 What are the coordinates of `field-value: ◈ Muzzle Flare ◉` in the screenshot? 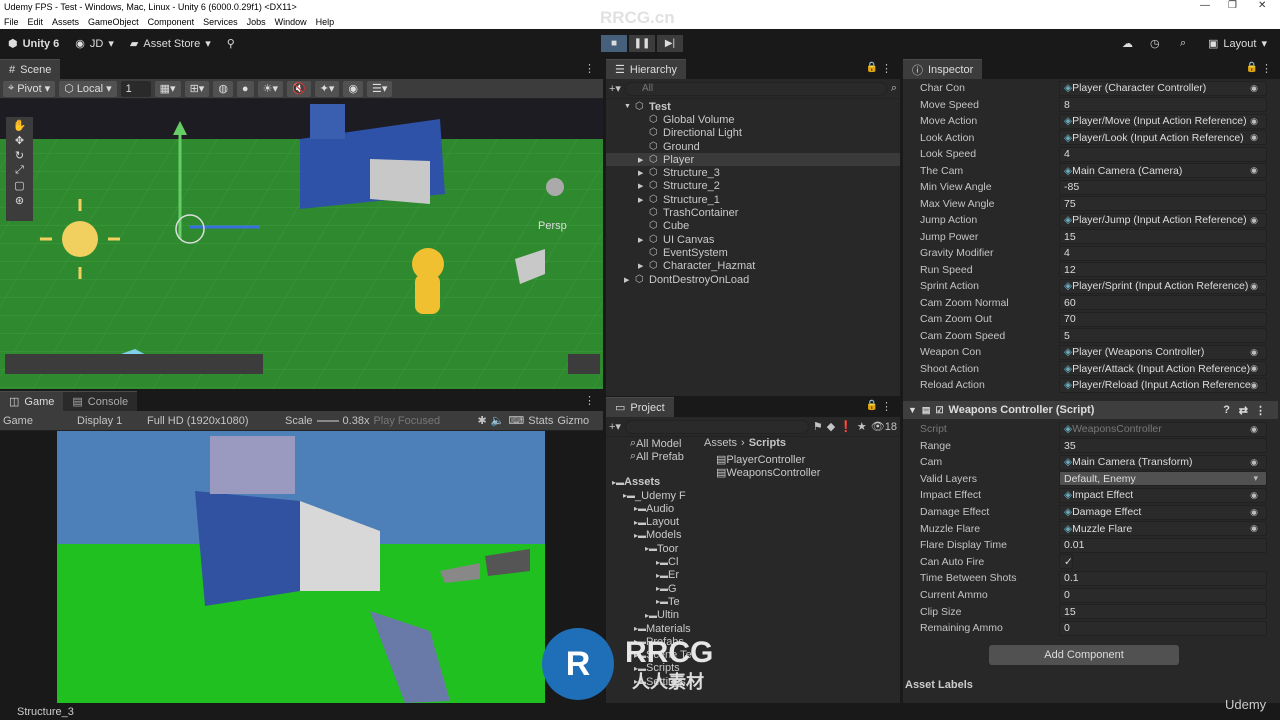 It's located at (1163, 529).